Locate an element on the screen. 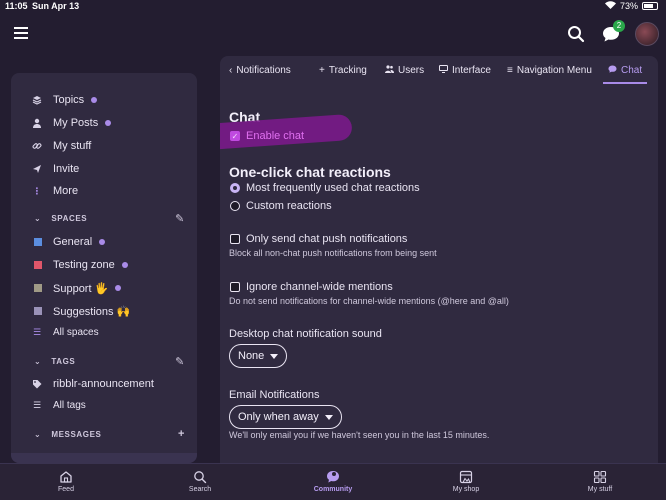 The height and width of the screenshot is (500, 666). sidebar-item-all-spaces: ☰ All spaces is located at coordinates (104, 332).